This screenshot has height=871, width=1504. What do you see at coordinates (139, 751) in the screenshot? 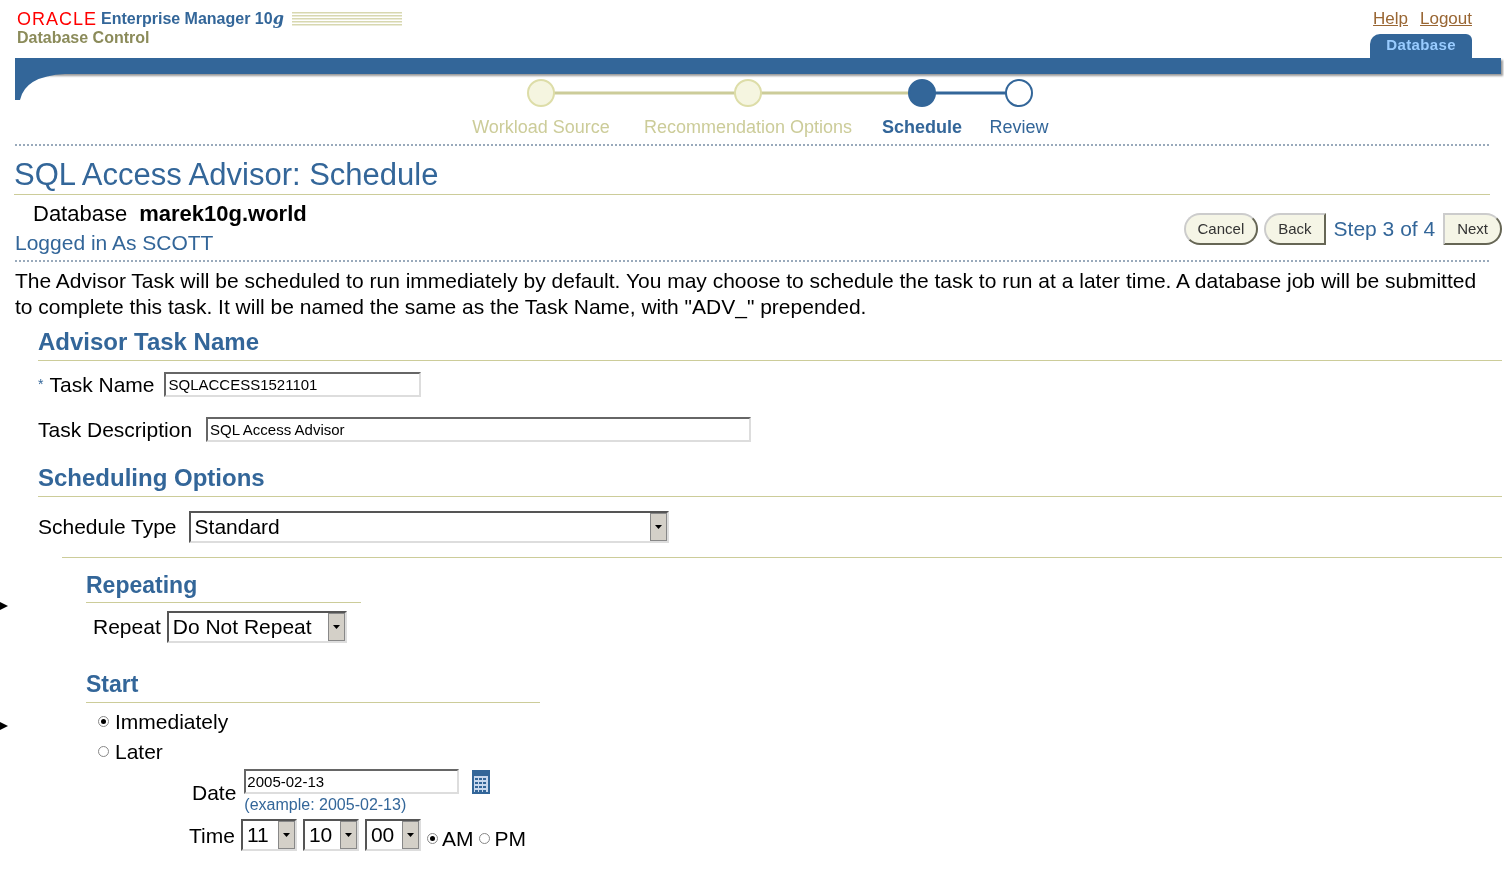
I see `radio-label: Later` at bounding box center [139, 751].